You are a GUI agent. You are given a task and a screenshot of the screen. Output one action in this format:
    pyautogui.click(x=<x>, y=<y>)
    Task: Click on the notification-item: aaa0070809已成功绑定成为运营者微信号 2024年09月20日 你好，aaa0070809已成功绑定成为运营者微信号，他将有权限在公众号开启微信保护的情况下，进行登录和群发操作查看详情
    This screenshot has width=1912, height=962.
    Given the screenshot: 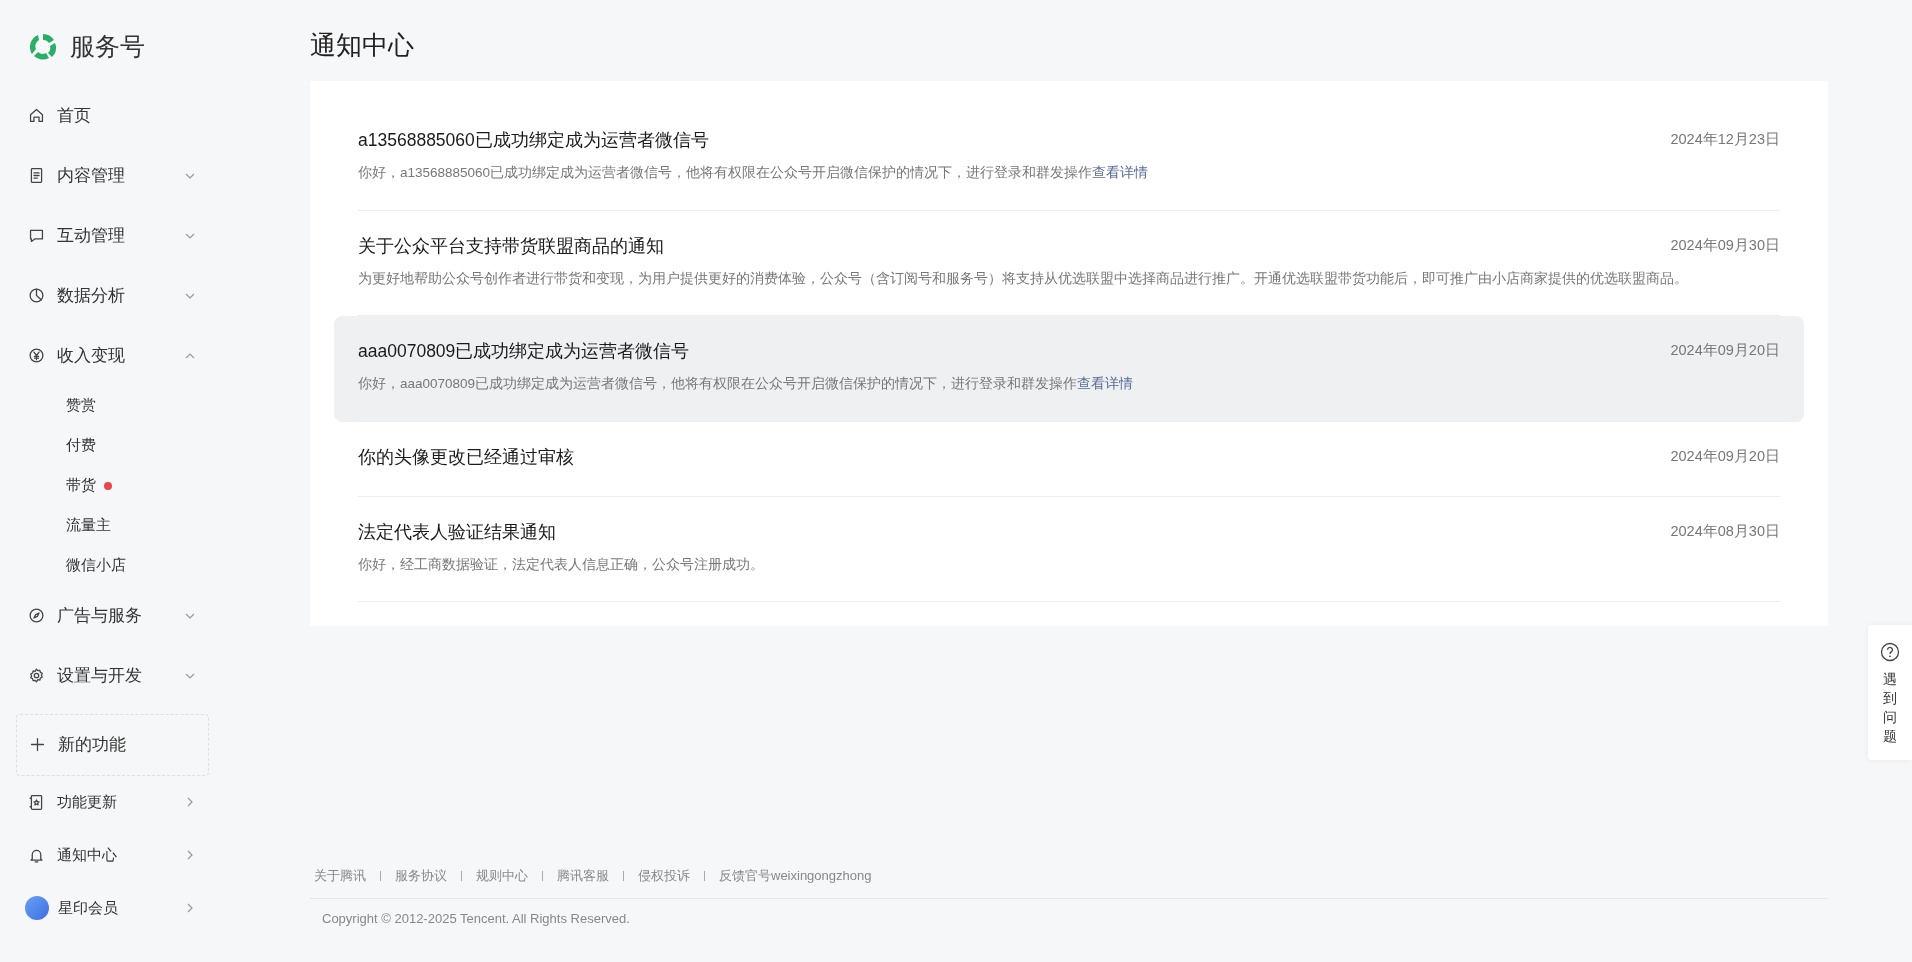 What is the action you would take?
    pyautogui.click(x=1069, y=369)
    